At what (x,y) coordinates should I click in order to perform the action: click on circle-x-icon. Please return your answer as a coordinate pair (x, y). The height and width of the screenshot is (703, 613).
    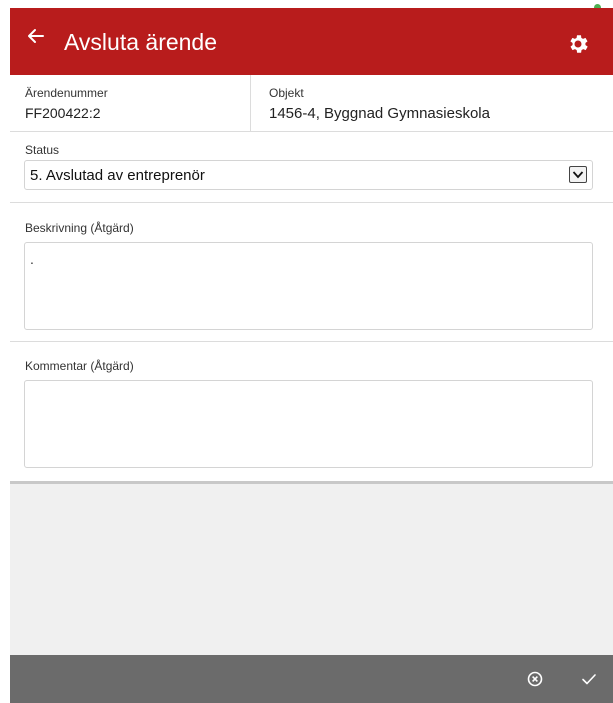
    Looking at the image, I should click on (535, 679).